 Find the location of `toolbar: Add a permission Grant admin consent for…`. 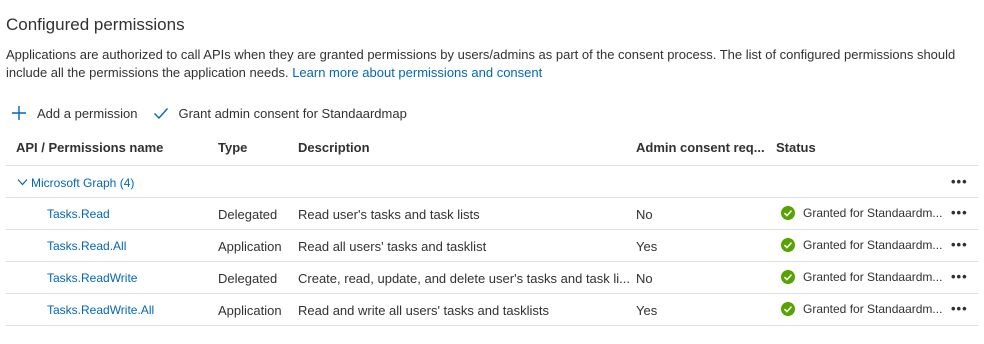

toolbar: Add a permission Grant admin consent for… is located at coordinates (209, 113).